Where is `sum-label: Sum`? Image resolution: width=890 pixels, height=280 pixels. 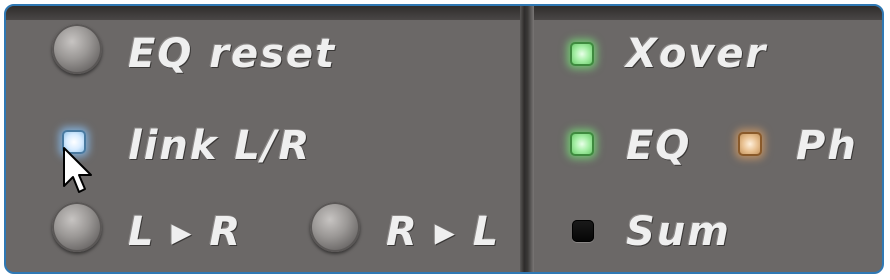 sum-label: Sum is located at coordinates (678, 232).